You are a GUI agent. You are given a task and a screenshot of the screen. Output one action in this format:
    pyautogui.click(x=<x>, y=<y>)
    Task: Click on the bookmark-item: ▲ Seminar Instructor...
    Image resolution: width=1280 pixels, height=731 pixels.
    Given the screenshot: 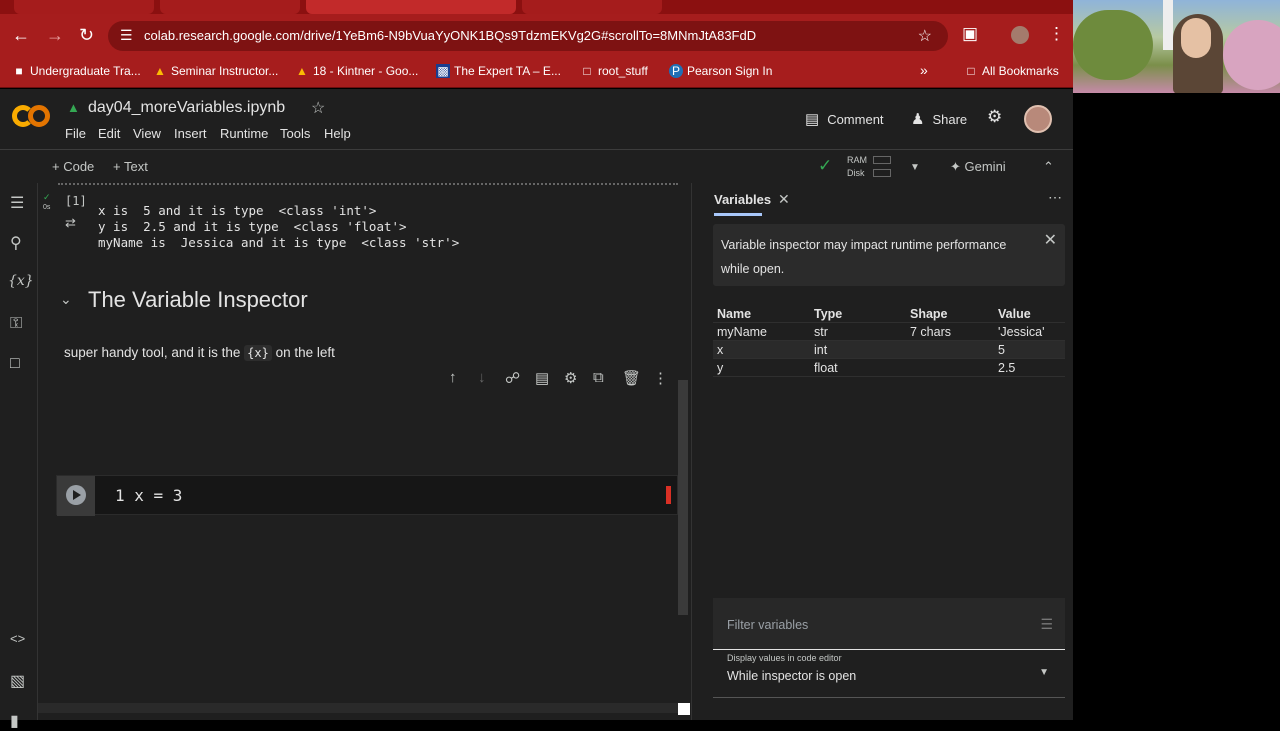 What is the action you would take?
    pyautogui.click(x=215, y=71)
    